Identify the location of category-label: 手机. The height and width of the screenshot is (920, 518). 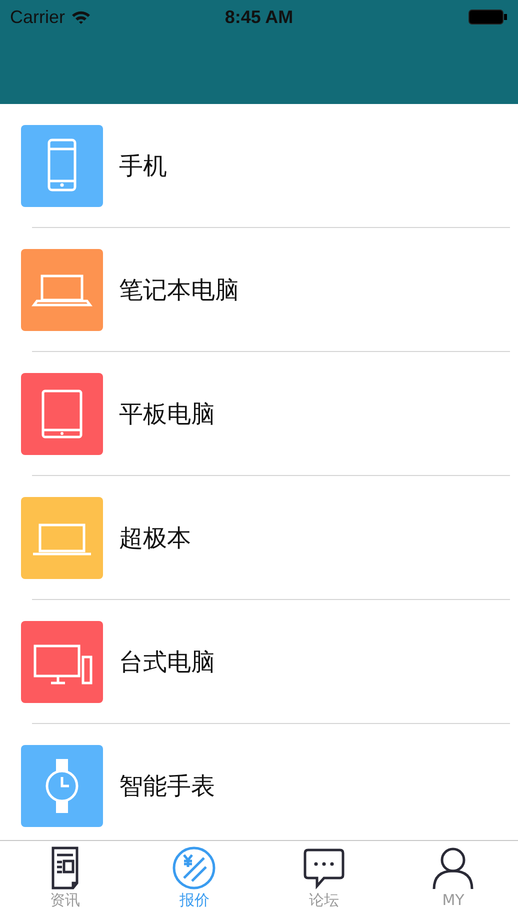
(143, 166).